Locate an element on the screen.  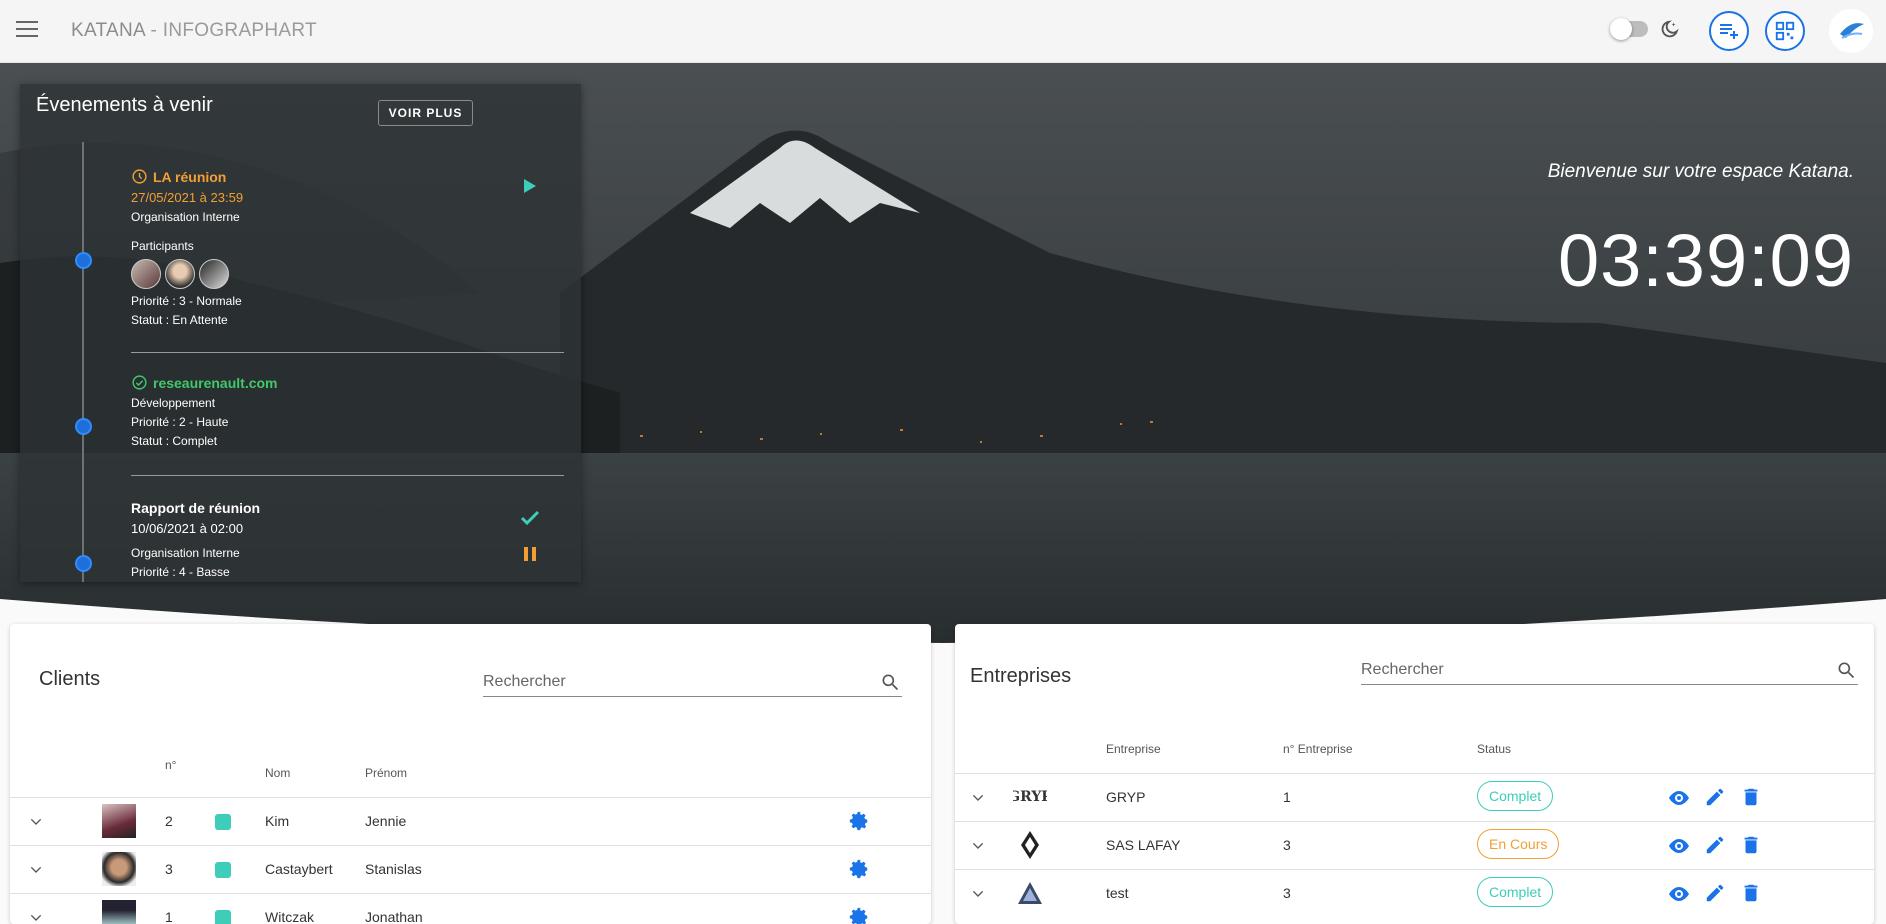
renault-logo is located at coordinates (1030, 845).